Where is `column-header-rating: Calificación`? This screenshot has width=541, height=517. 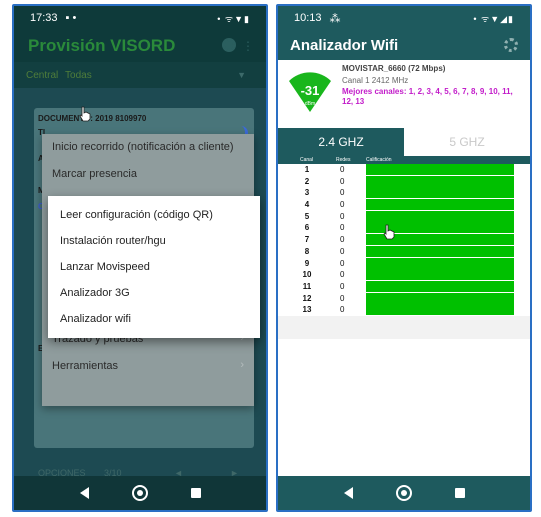 column-header-rating: Calificación is located at coordinates (379, 160).